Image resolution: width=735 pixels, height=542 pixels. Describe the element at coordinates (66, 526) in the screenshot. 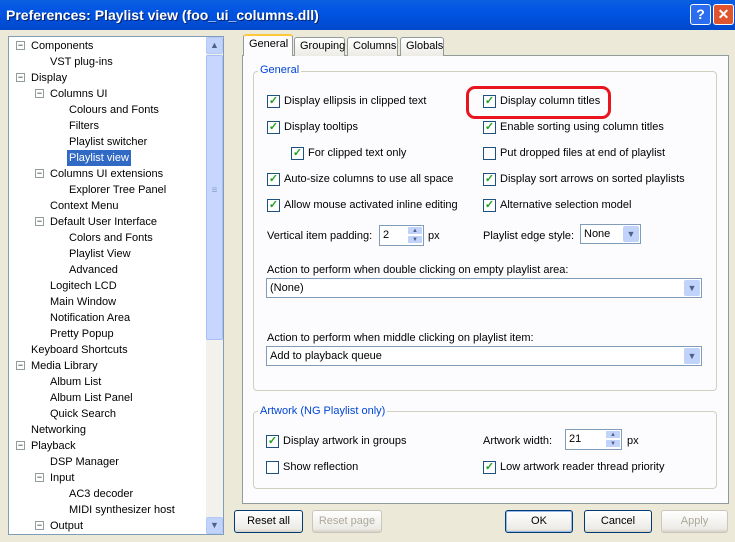

I see `tree-item: Output` at that location.